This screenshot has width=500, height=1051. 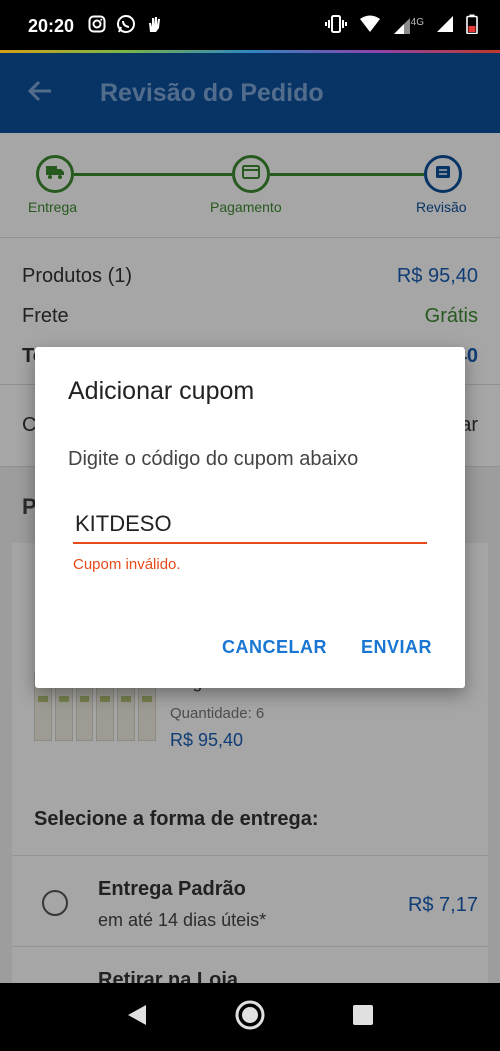 I want to click on system-icons: 4G, so click(x=401, y=26).